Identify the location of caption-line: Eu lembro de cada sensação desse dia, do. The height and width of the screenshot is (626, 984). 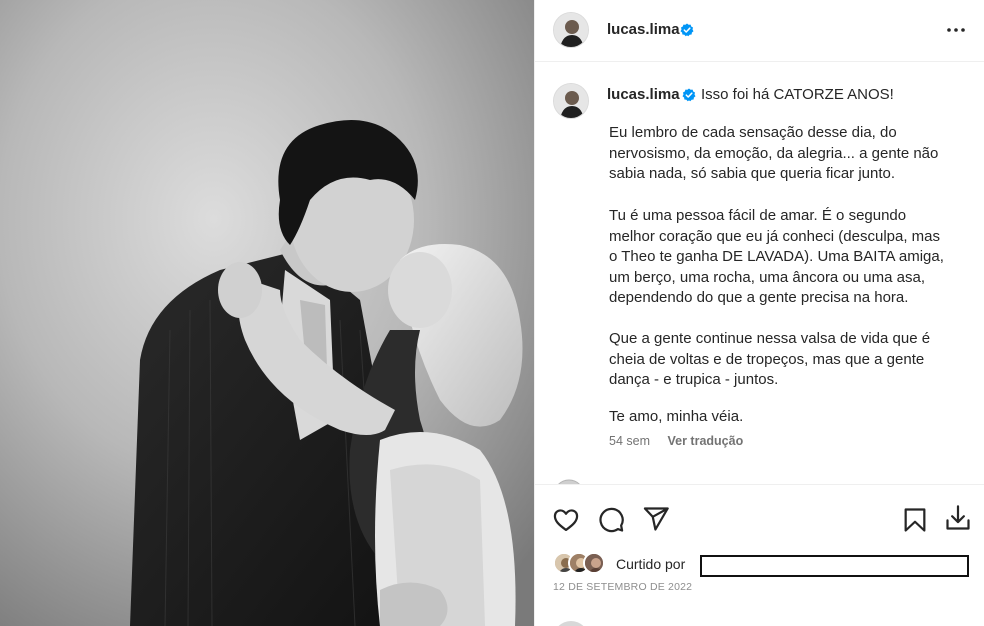
(753, 132).